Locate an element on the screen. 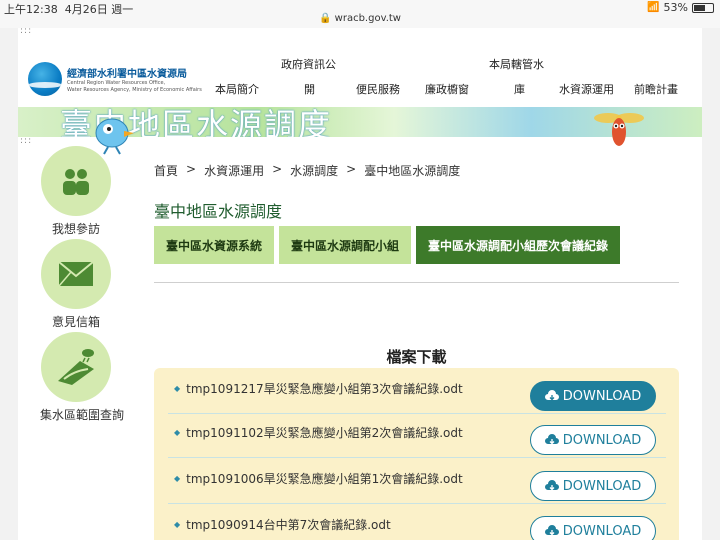 This screenshot has width=720, height=540. tab-water-system: 臺中區水資源系統 is located at coordinates (214, 245).